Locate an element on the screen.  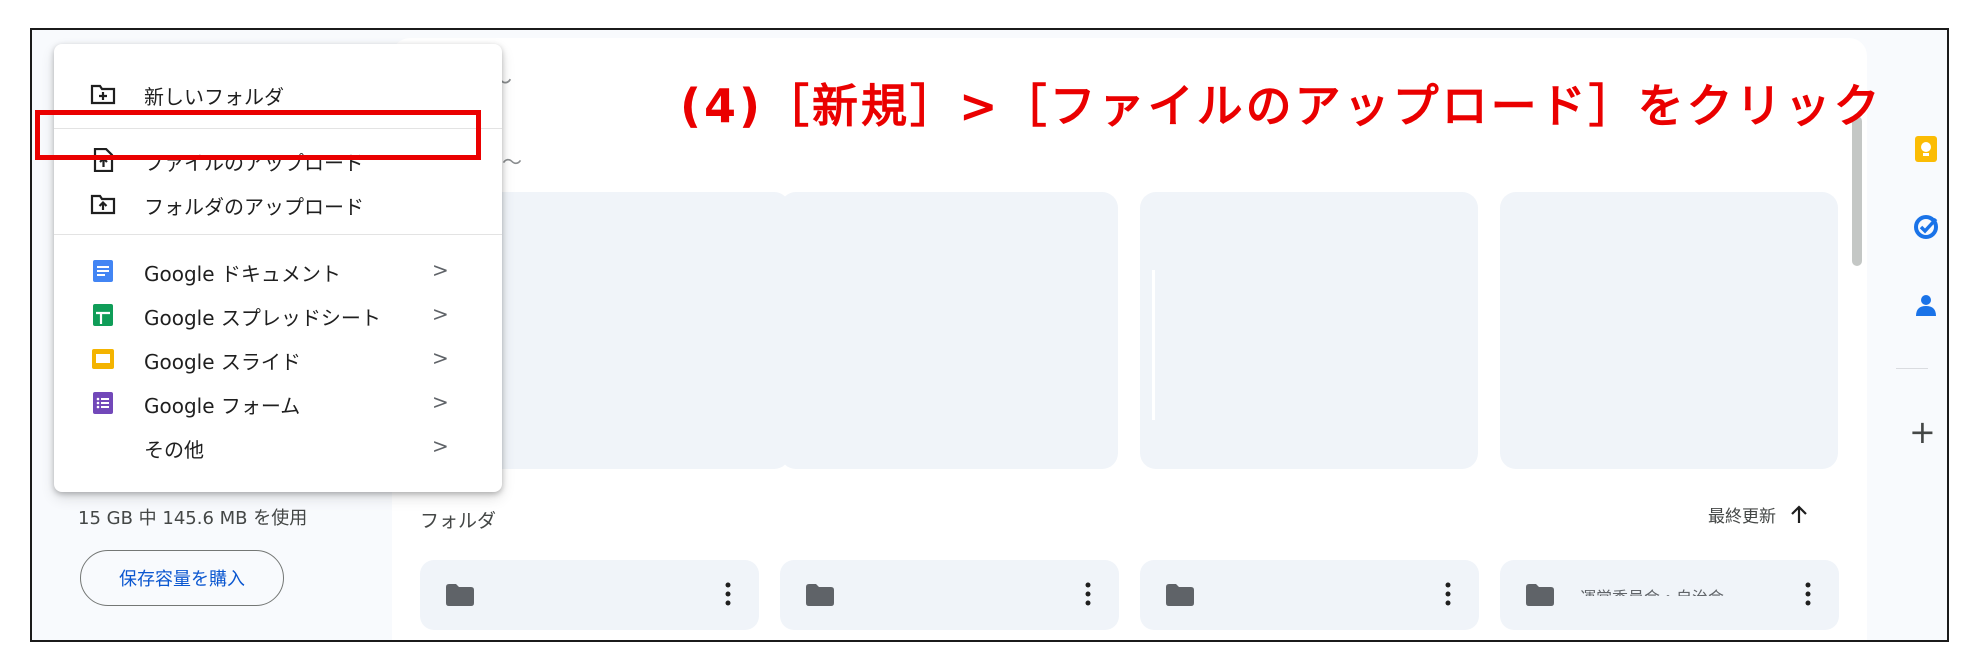
google-forms-icon is located at coordinates (103, 403).